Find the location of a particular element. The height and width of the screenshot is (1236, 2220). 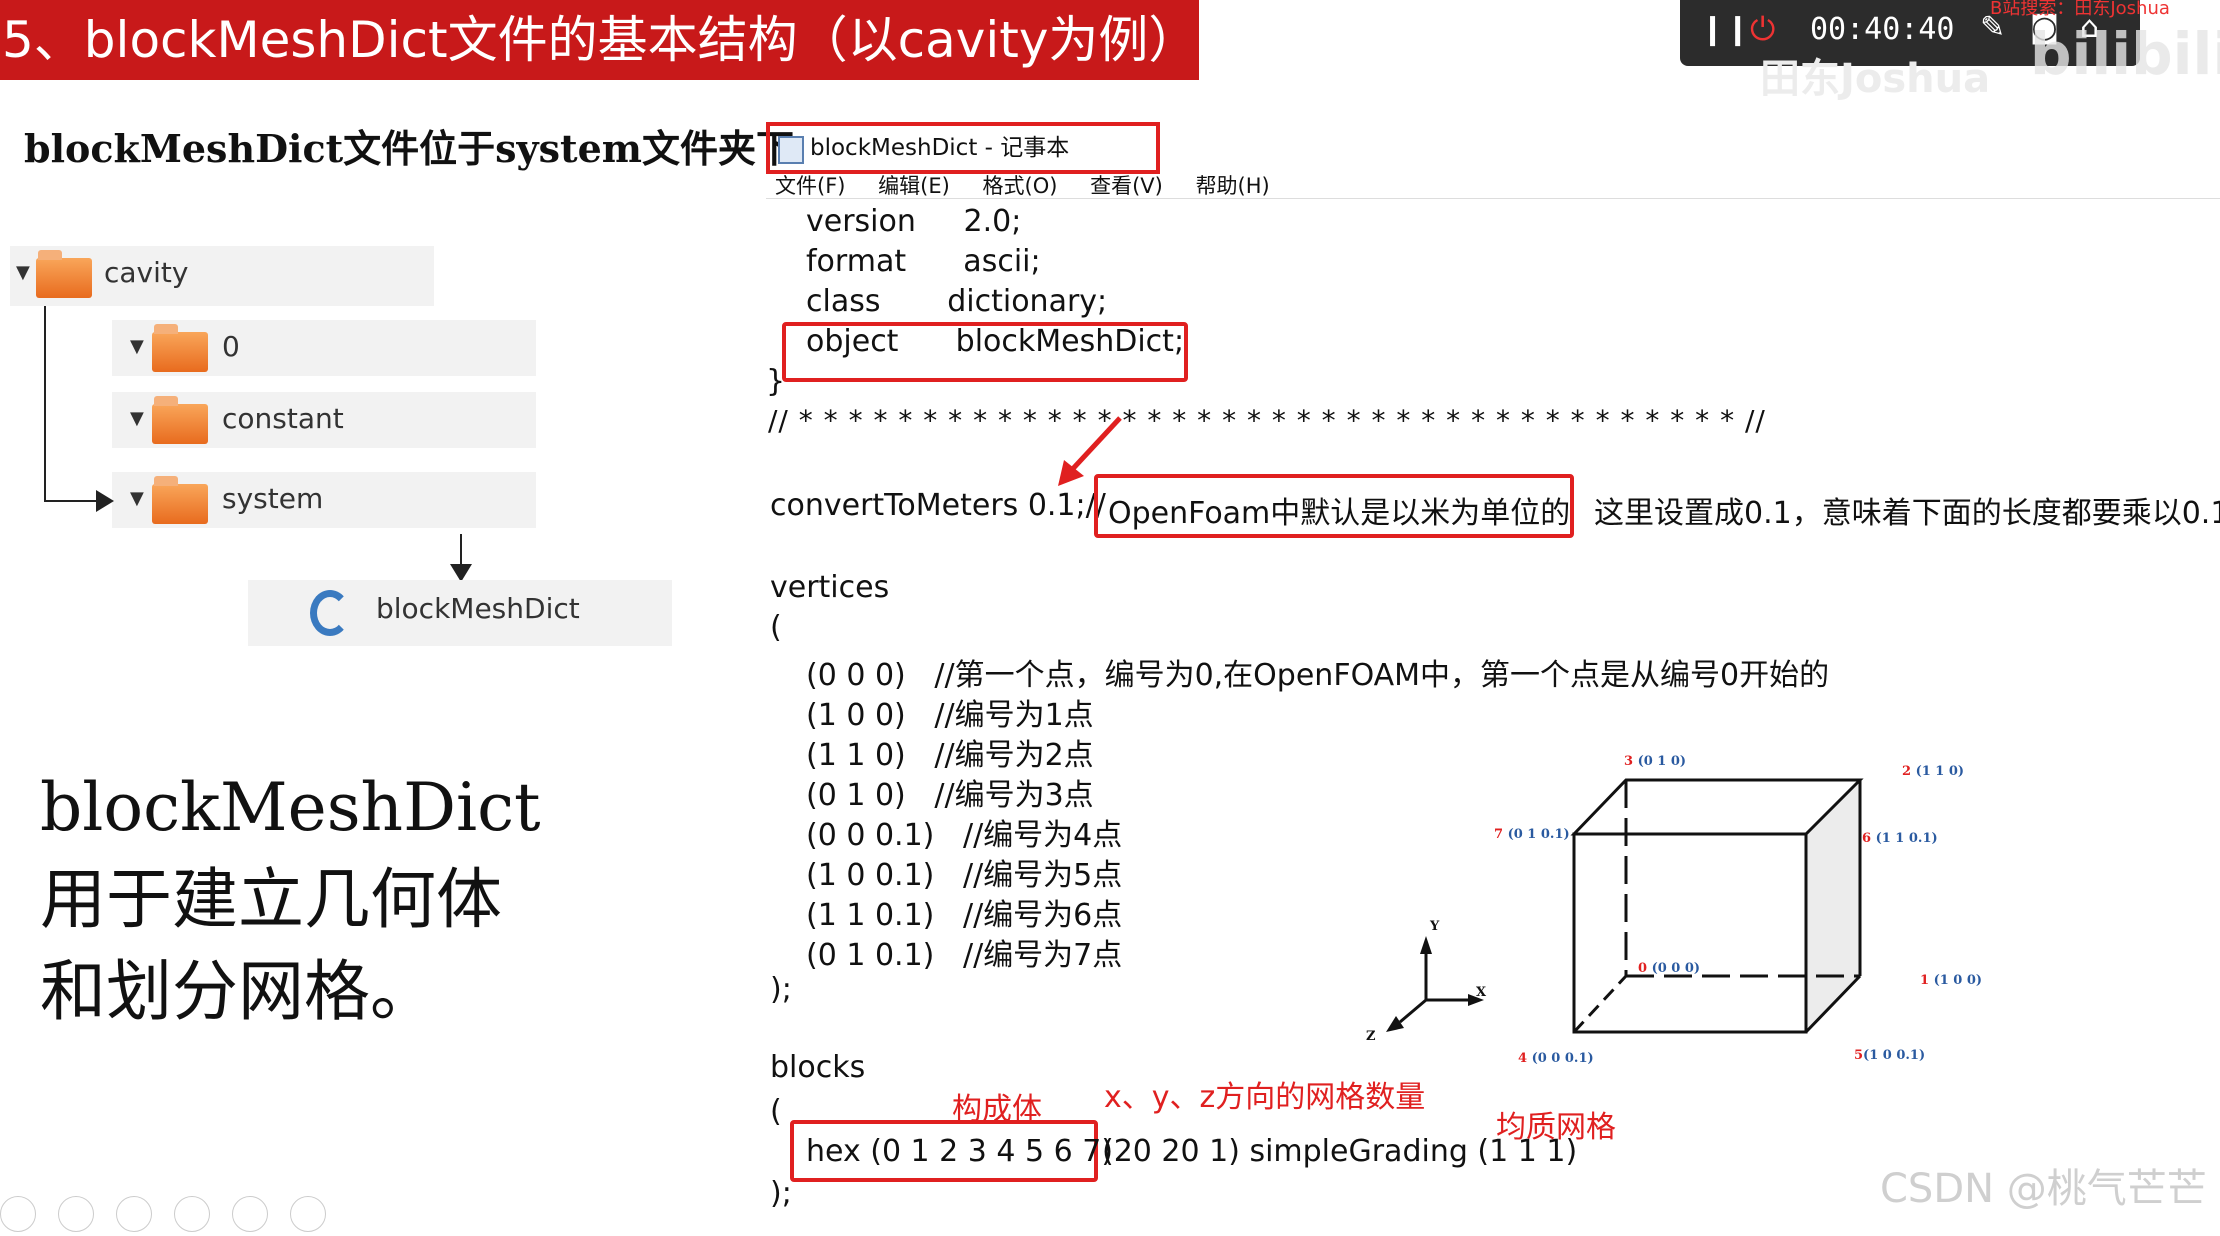

code-brace: } is located at coordinates (776, 381).